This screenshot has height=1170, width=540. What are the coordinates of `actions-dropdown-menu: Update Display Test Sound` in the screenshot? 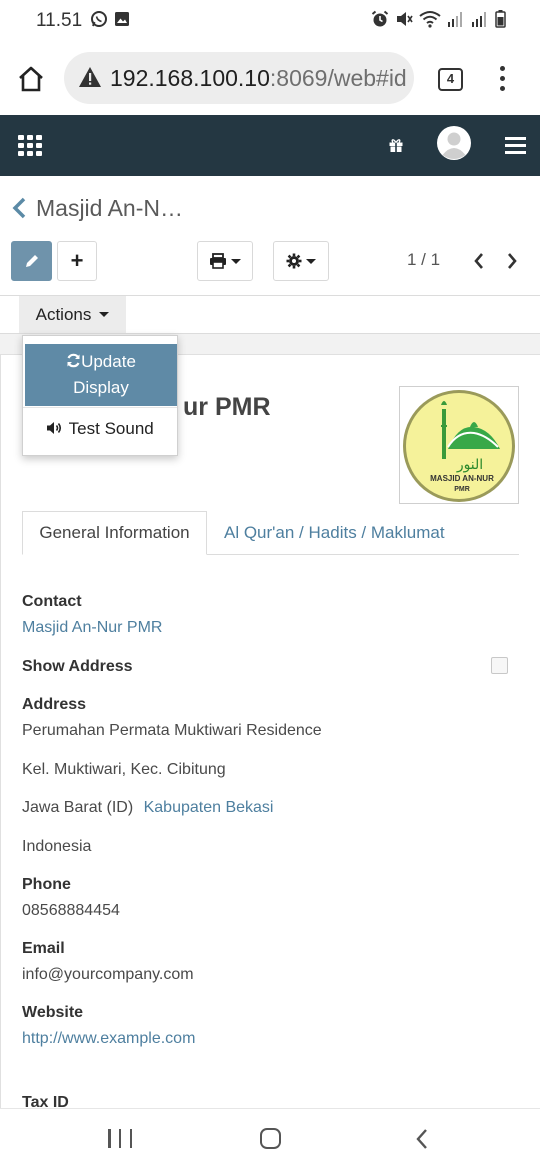 It's located at (100, 395).